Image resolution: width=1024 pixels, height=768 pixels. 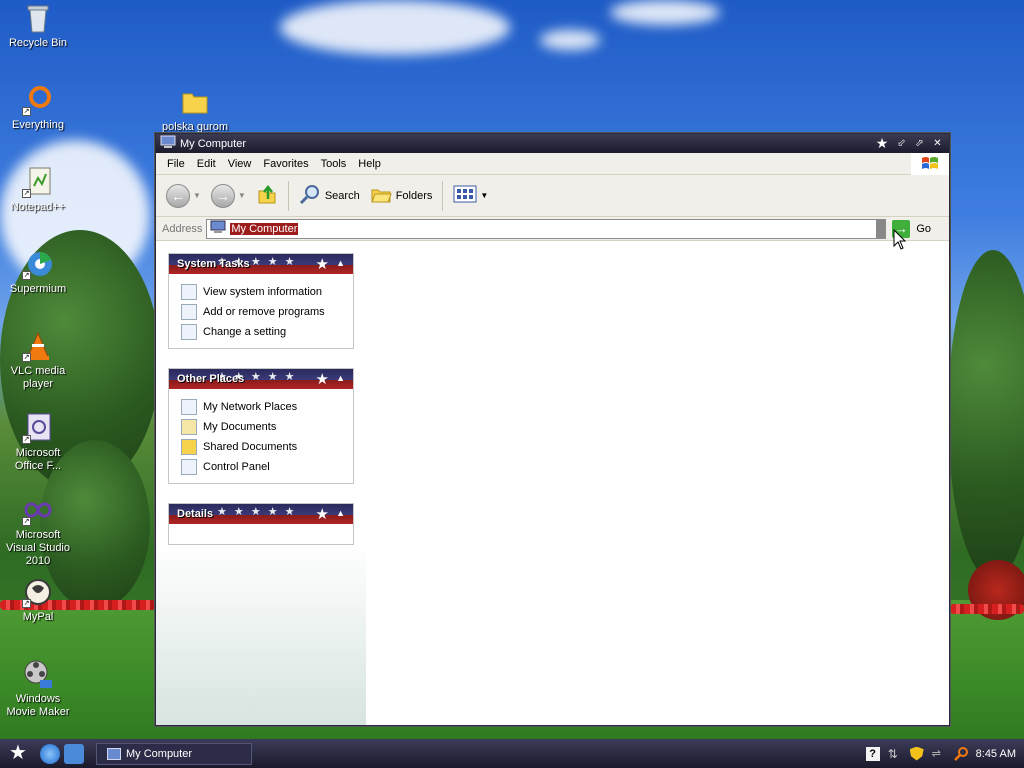 I want to click on address-dropdown-button, so click(x=881, y=228).